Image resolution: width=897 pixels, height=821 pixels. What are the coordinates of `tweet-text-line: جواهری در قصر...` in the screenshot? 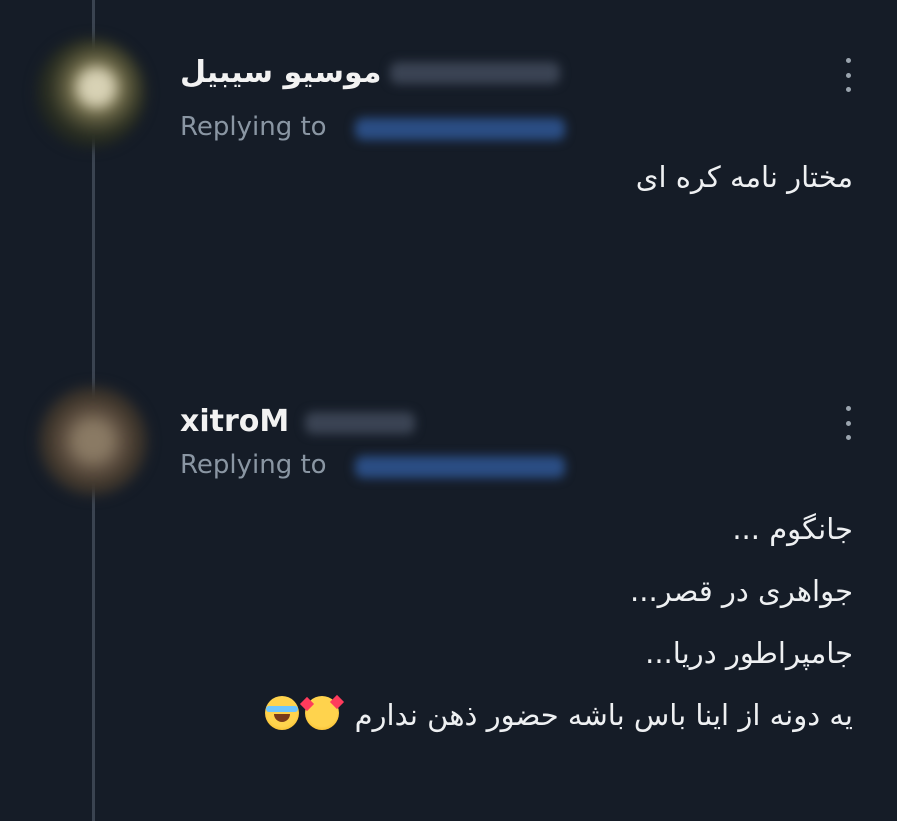 It's located at (741, 591).